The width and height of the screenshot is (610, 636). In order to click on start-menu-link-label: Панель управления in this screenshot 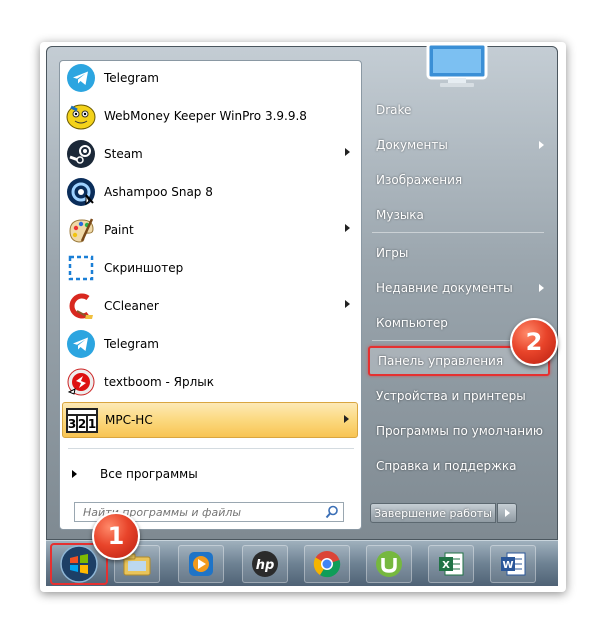, I will do `click(441, 361)`.